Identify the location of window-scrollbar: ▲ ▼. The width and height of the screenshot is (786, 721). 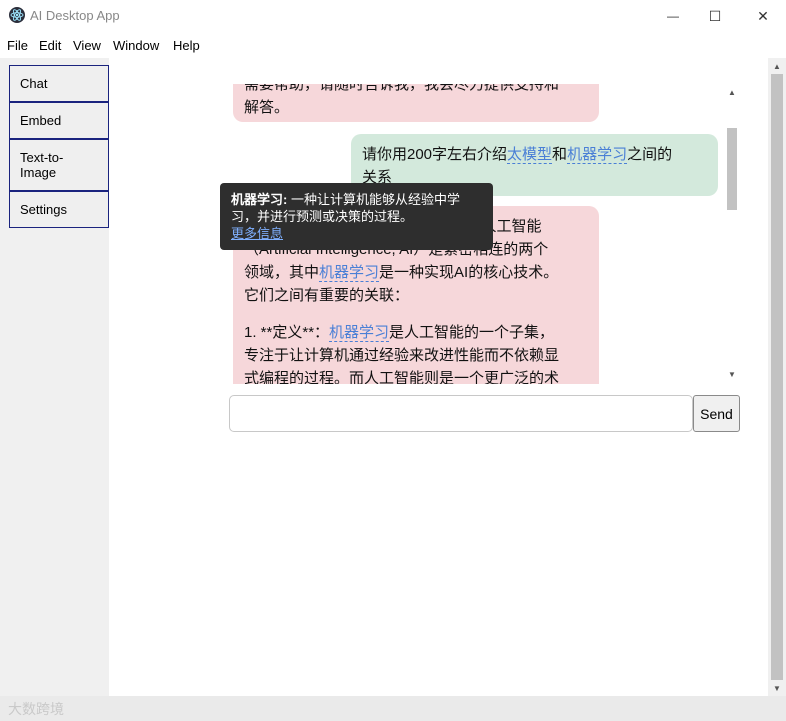
(777, 377).